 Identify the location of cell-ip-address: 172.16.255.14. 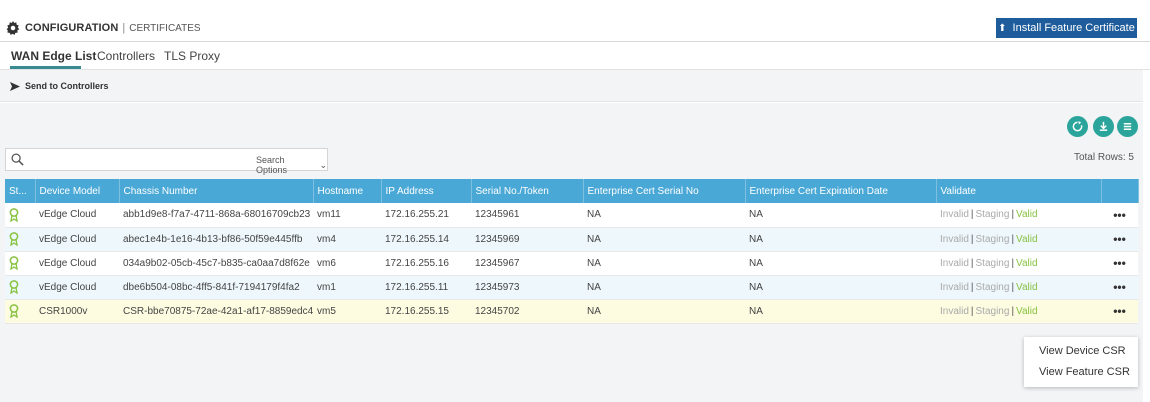
(426, 239).